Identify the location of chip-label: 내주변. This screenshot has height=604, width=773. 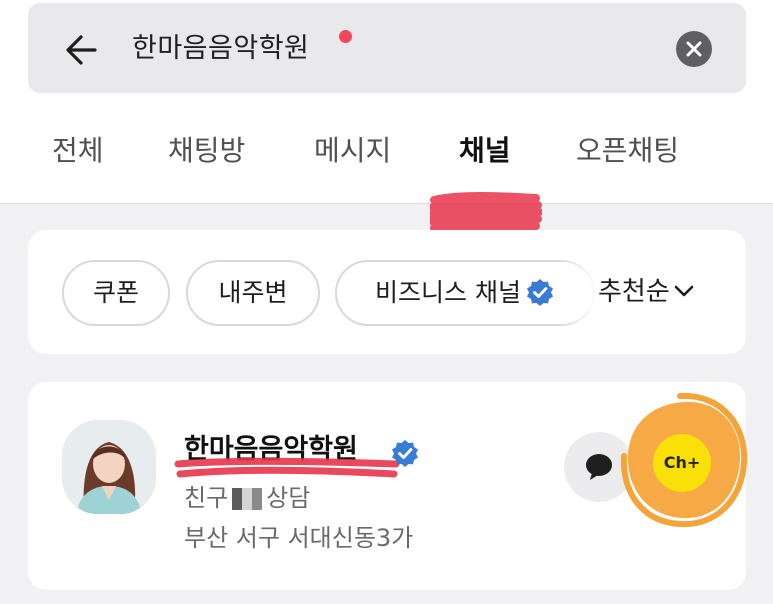
(253, 292).